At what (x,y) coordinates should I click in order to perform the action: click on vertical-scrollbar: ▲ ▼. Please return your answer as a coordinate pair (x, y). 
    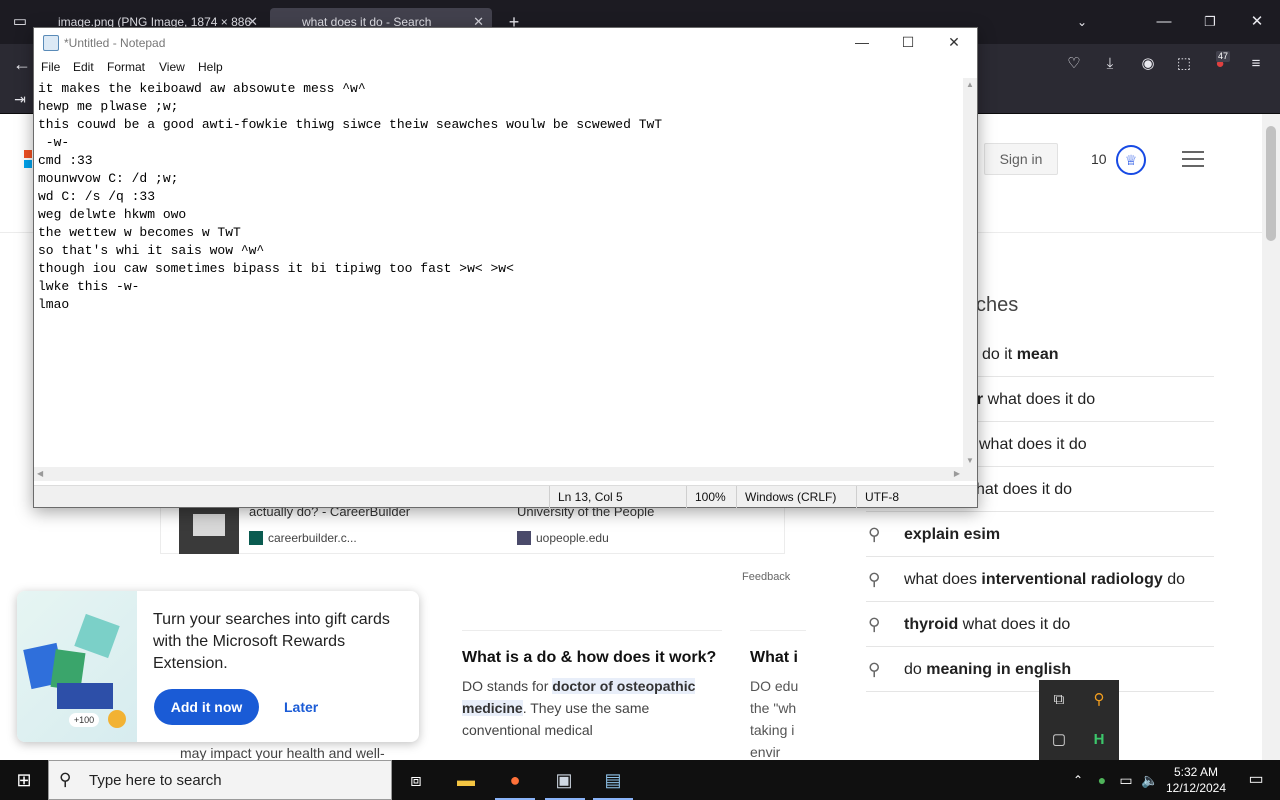
    Looking at the image, I should click on (970, 272).